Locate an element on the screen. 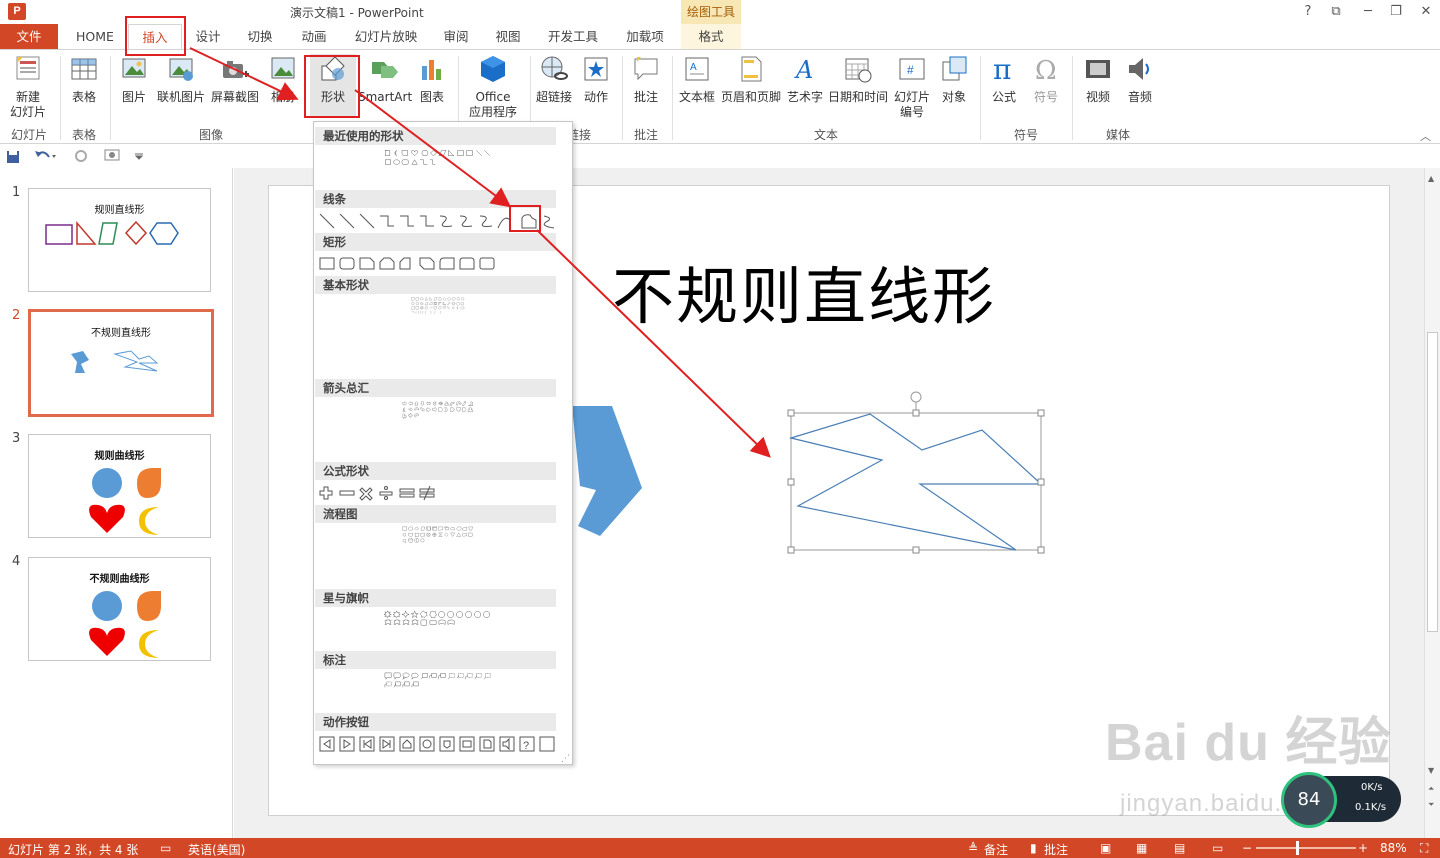  rectangles-row is located at coordinates (438, 264).